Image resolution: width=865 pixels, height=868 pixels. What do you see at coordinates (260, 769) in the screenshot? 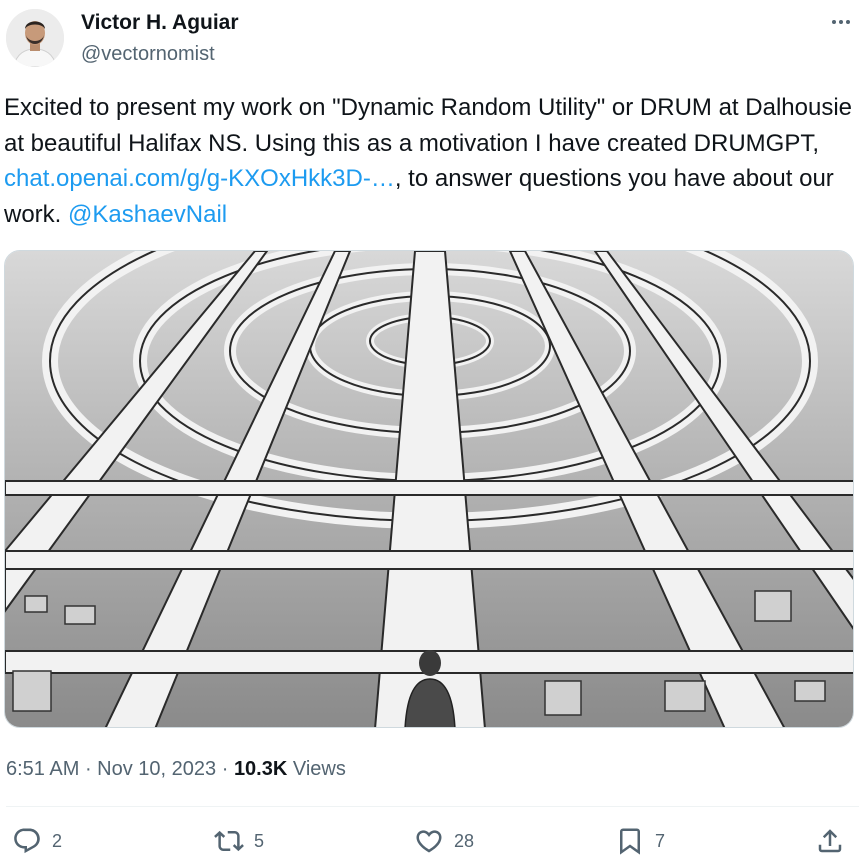
I see `views-count: 10.3K` at bounding box center [260, 769].